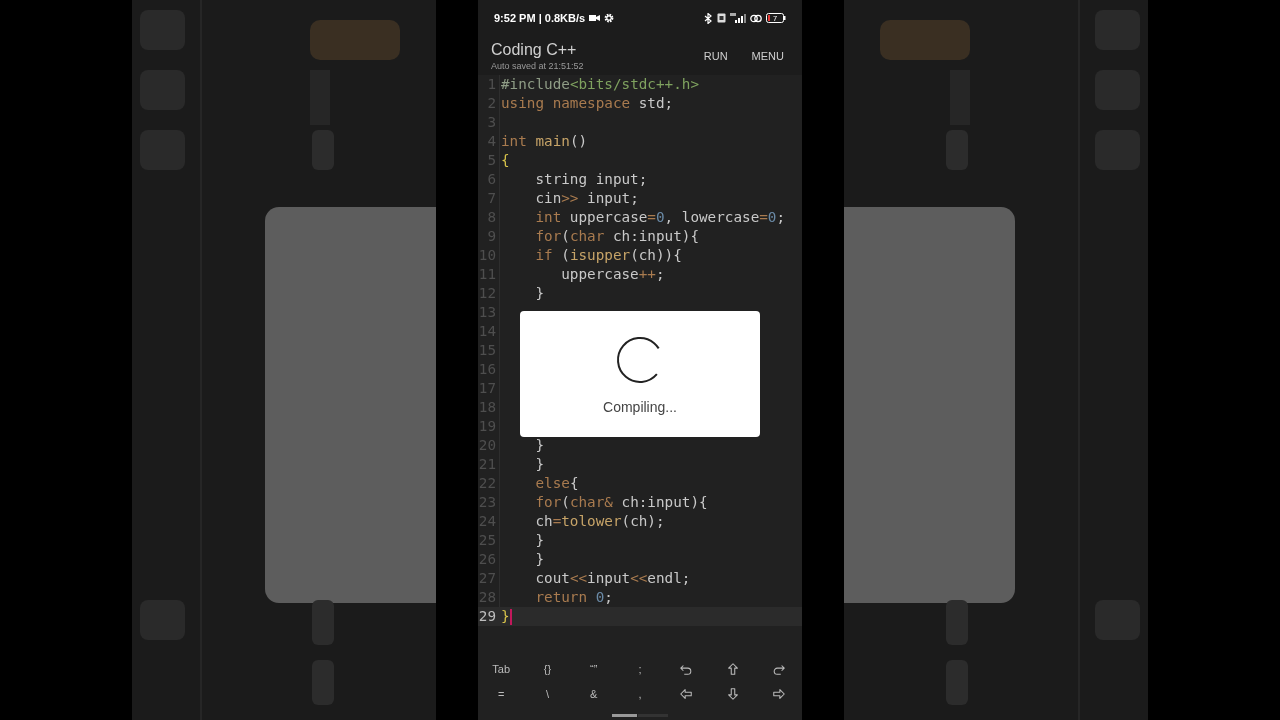  I want to click on bluetooth-icon, so click(708, 18).